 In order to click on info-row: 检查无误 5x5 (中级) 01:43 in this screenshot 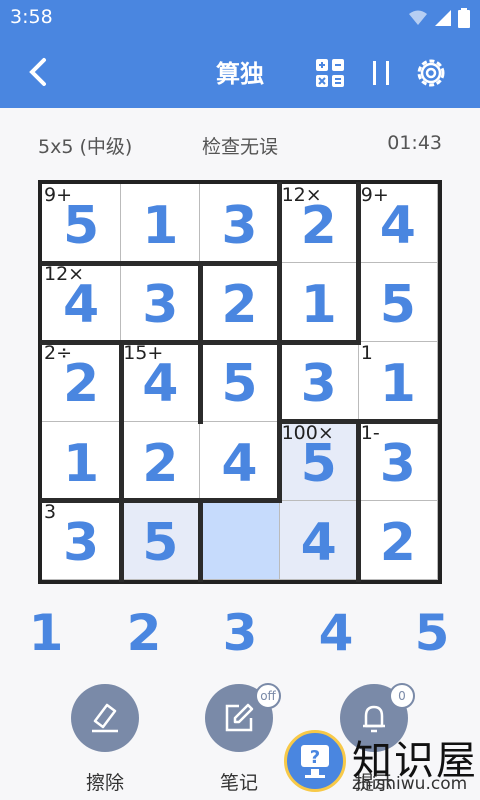, I will do `click(240, 144)`.